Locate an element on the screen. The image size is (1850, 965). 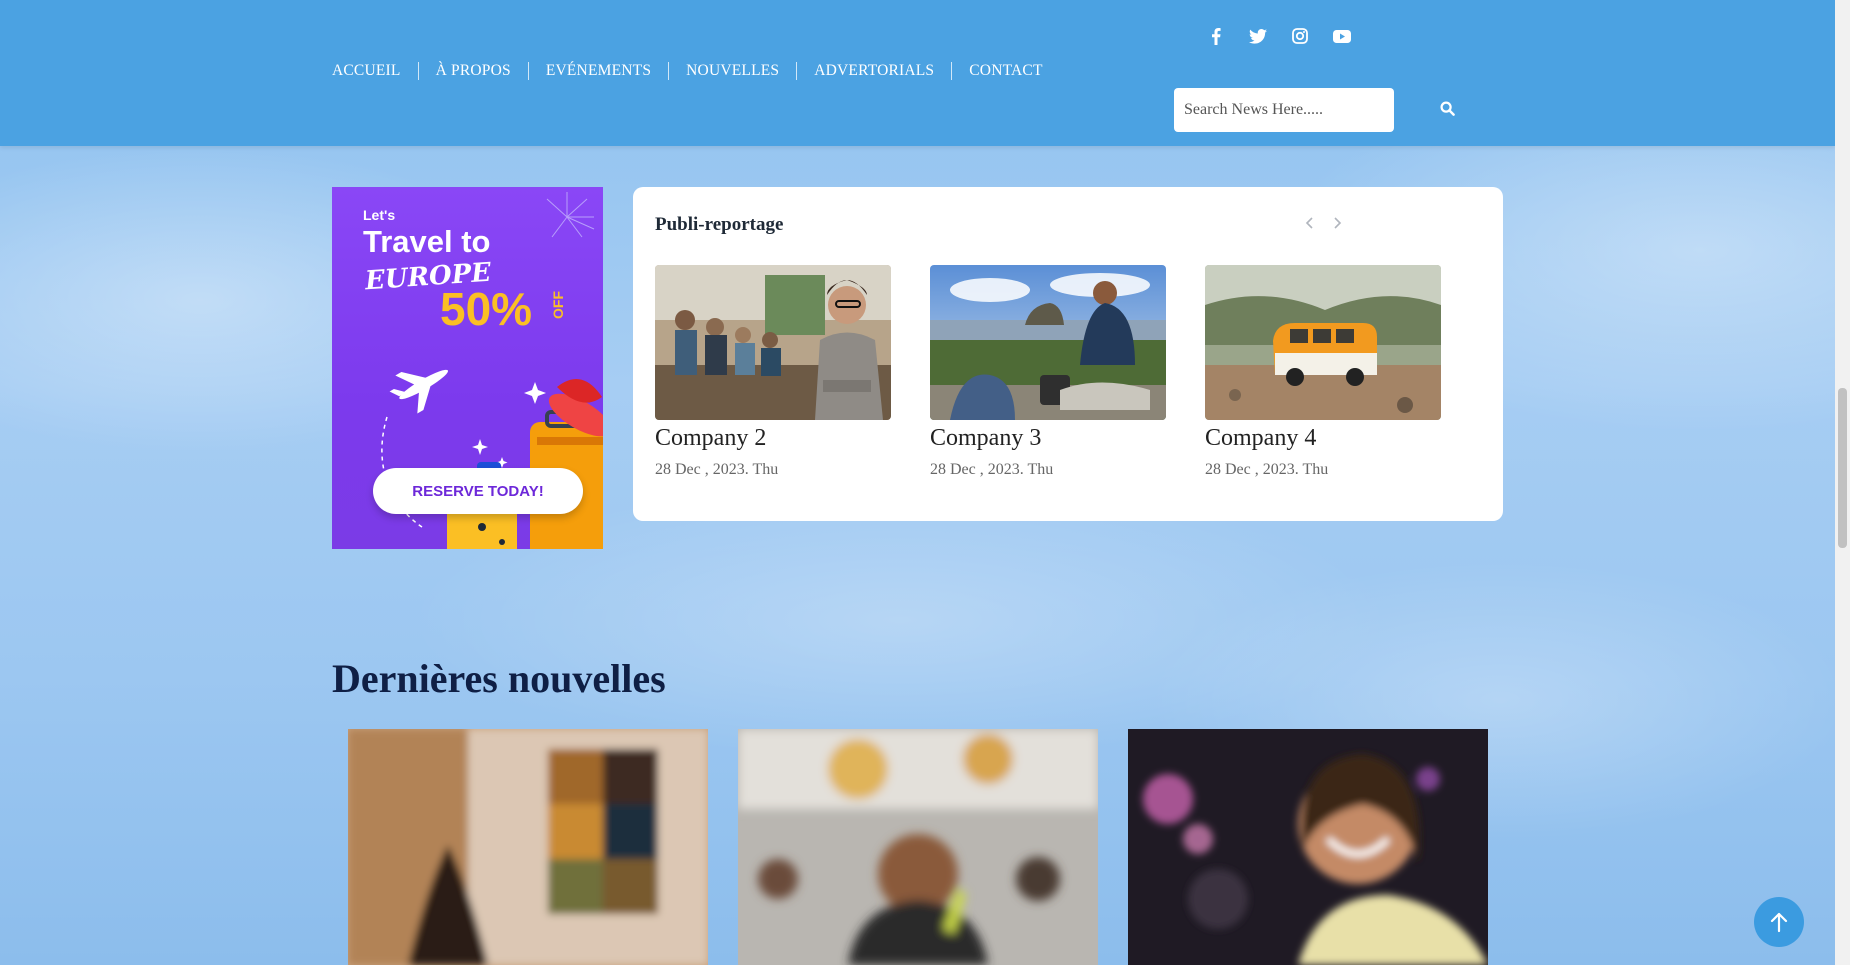
arrow-up-icon is located at coordinates (1779, 922).